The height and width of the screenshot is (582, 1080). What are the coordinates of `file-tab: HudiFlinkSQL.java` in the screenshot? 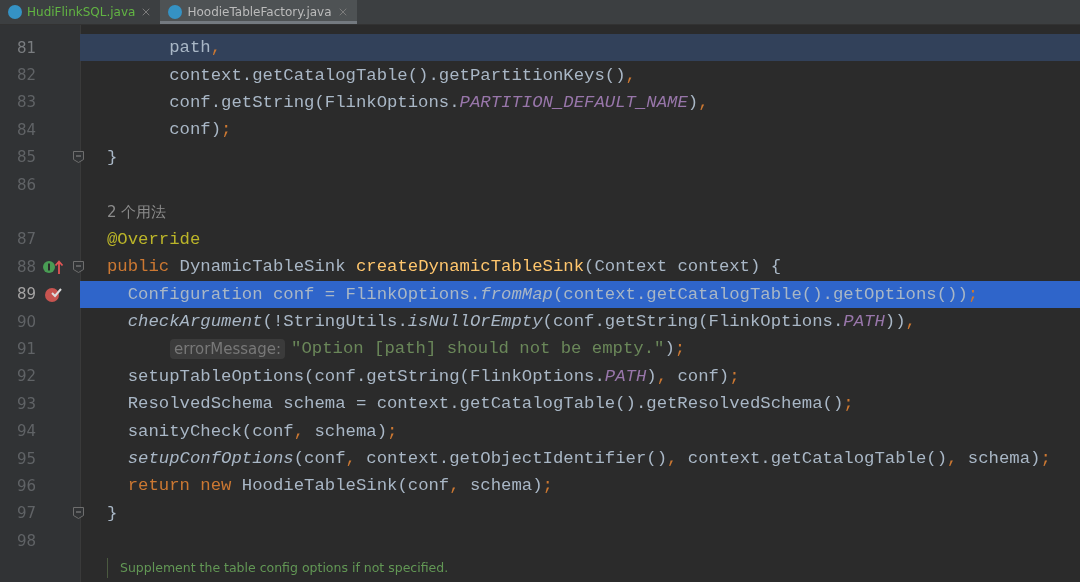 It's located at (80, 12).